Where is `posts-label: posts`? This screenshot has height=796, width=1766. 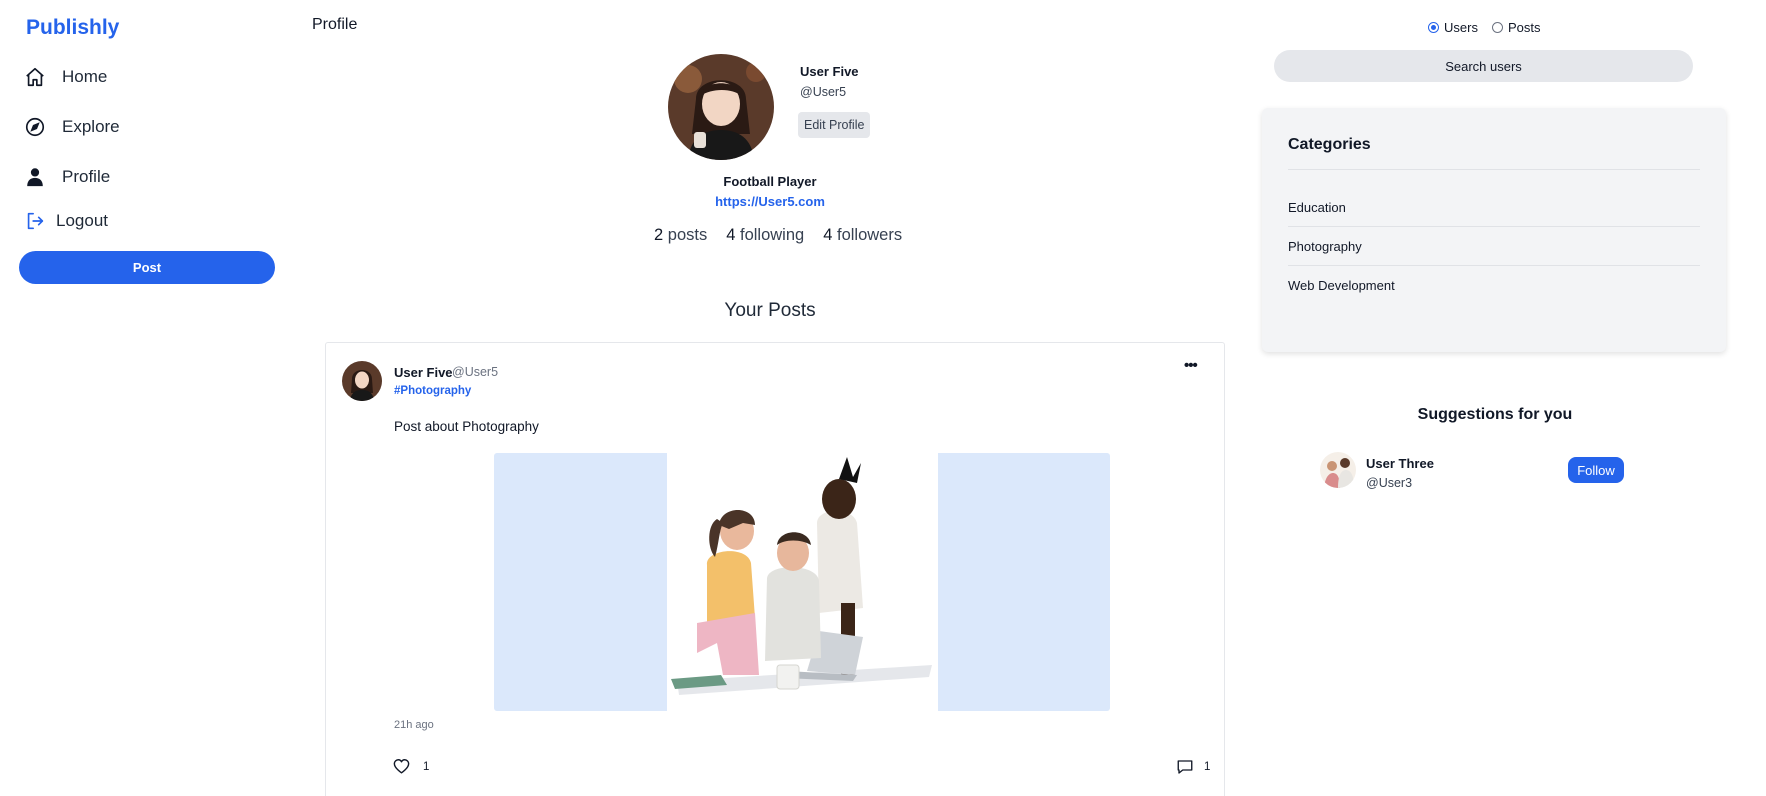
posts-label: posts is located at coordinates (687, 235).